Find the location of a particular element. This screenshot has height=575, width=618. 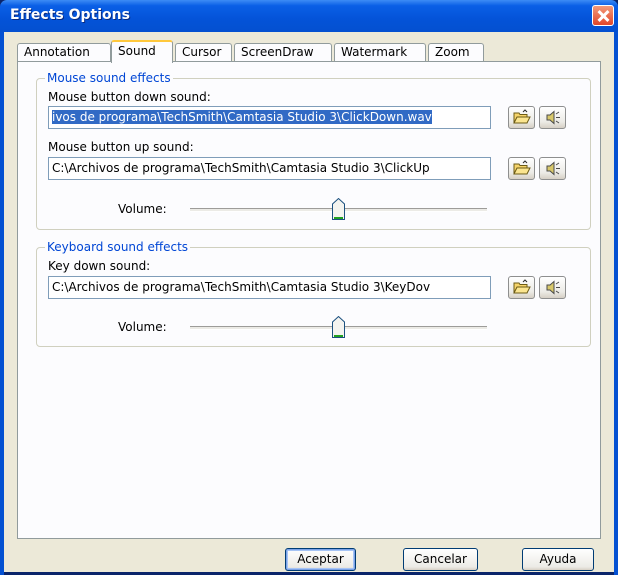

mouse-sound-legend: Mouse sound effects is located at coordinates (109, 78).